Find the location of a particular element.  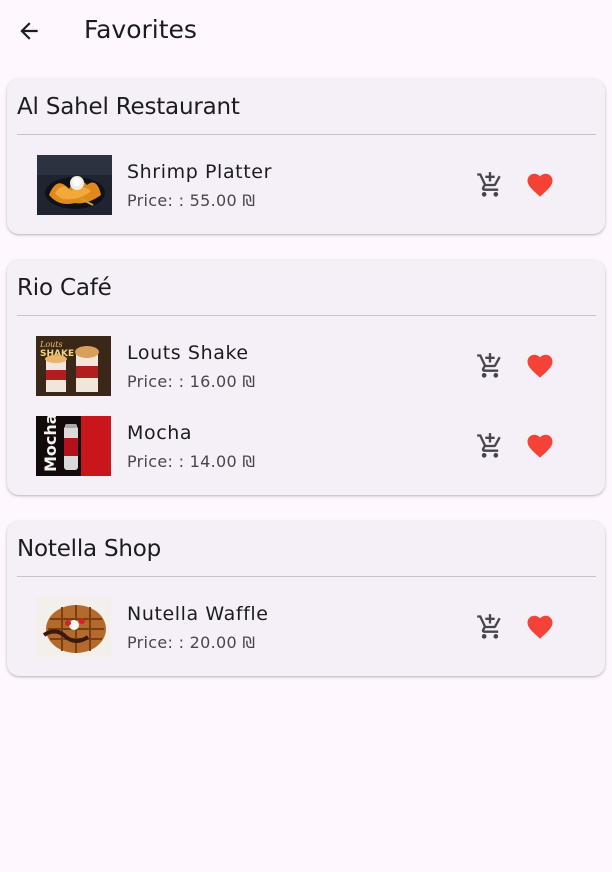

item-name: Shrimp Platter is located at coordinates (199, 172).